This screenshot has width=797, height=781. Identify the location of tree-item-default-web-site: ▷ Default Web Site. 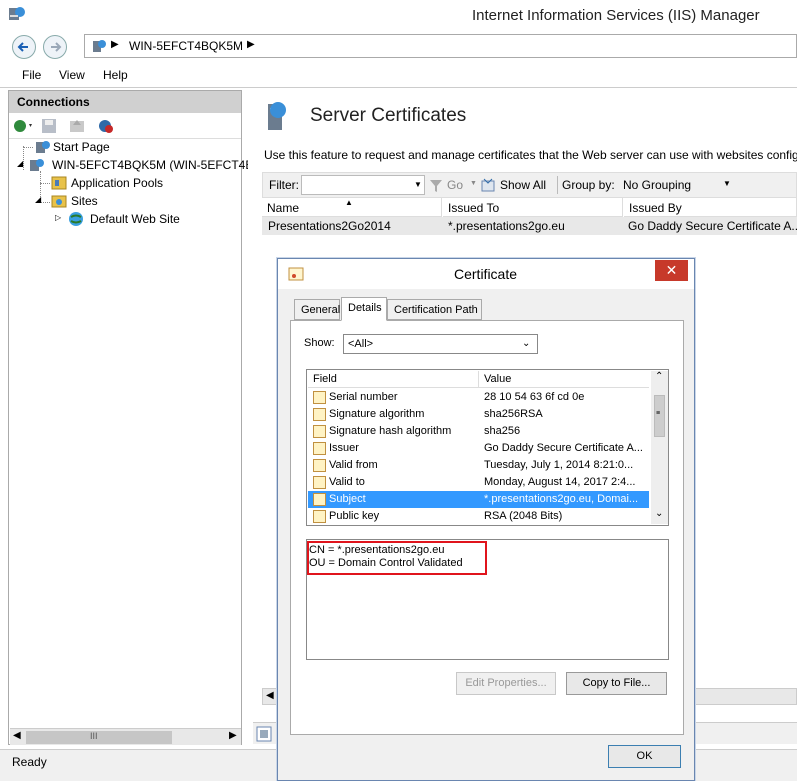
(145, 219).